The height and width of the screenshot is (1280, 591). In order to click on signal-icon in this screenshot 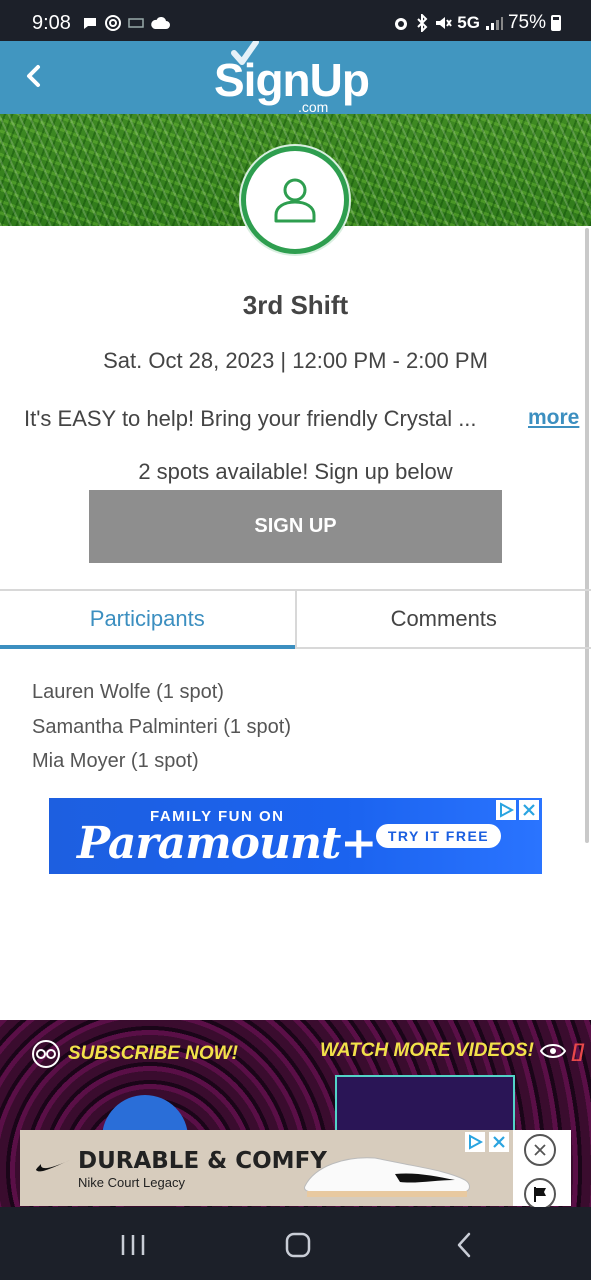, I will do `click(494, 23)`.